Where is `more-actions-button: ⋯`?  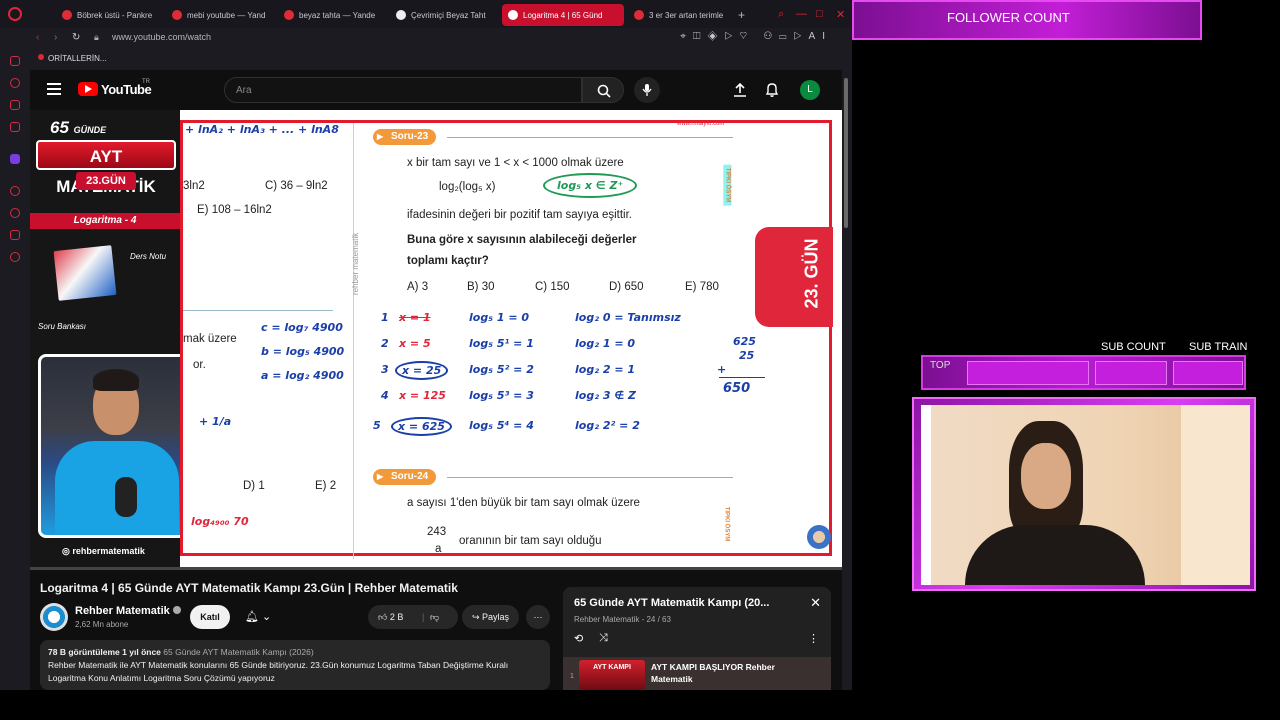 more-actions-button: ⋯ is located at coordinates (538, 617).